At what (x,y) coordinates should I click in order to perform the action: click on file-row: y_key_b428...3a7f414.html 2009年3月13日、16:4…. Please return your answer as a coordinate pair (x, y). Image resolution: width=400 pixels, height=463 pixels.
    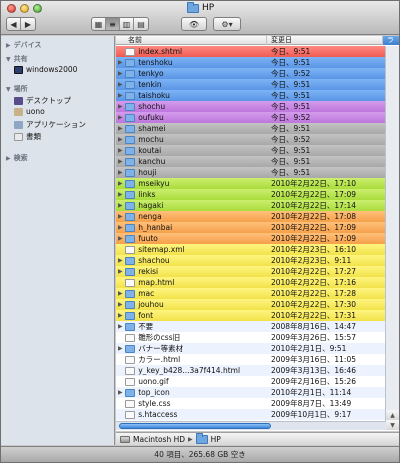
    Looking at the image, I should click on (257, 370).